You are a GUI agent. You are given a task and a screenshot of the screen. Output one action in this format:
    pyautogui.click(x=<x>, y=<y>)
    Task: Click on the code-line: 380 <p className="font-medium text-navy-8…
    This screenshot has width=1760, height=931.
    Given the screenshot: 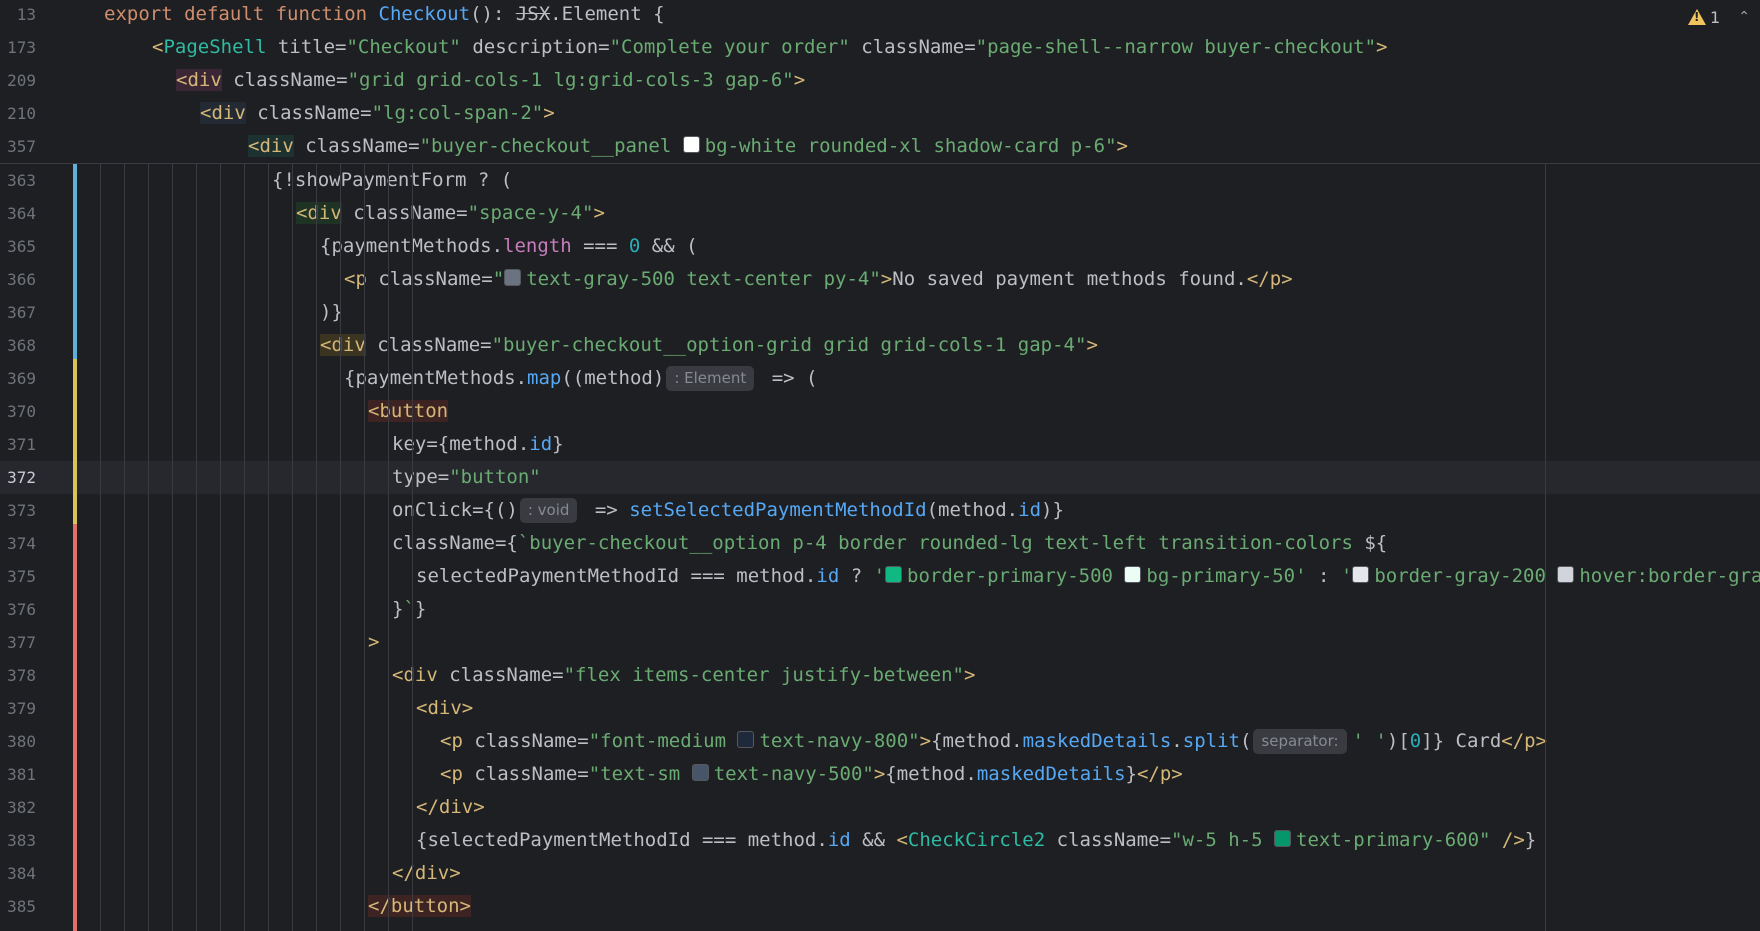 What is the action you would take?
    pyautogui.click(x=880, y=741)
    